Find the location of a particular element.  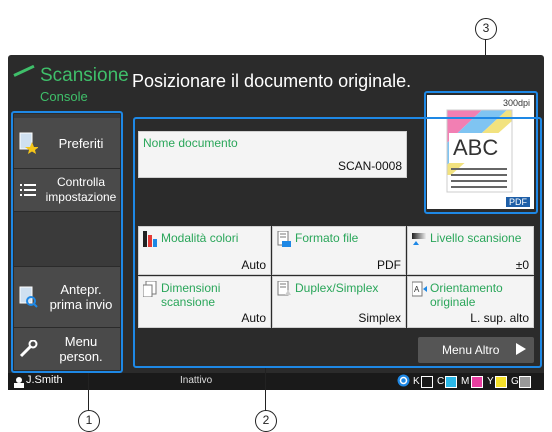

callout-3: 3 is located at coordinates (486, 29).